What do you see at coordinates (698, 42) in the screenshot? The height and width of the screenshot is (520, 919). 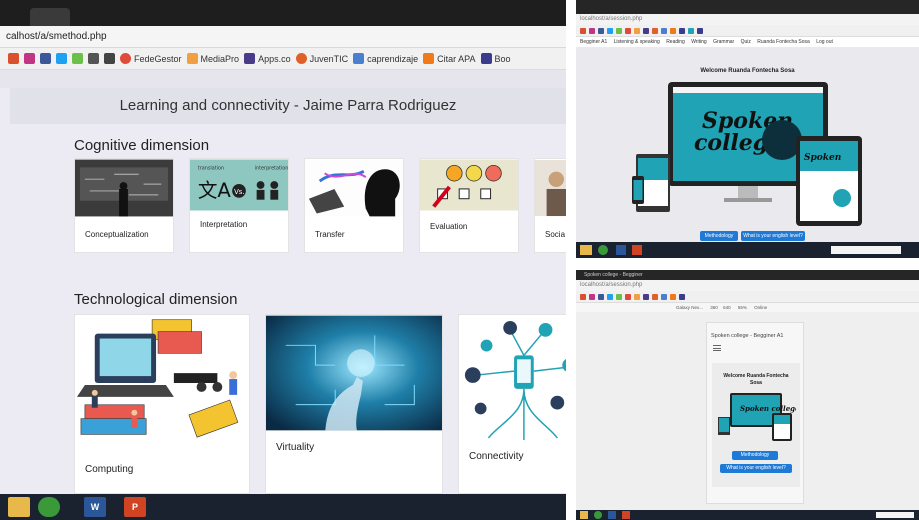 I see `nav-writing: Writing` at bounding box center [698, 42].